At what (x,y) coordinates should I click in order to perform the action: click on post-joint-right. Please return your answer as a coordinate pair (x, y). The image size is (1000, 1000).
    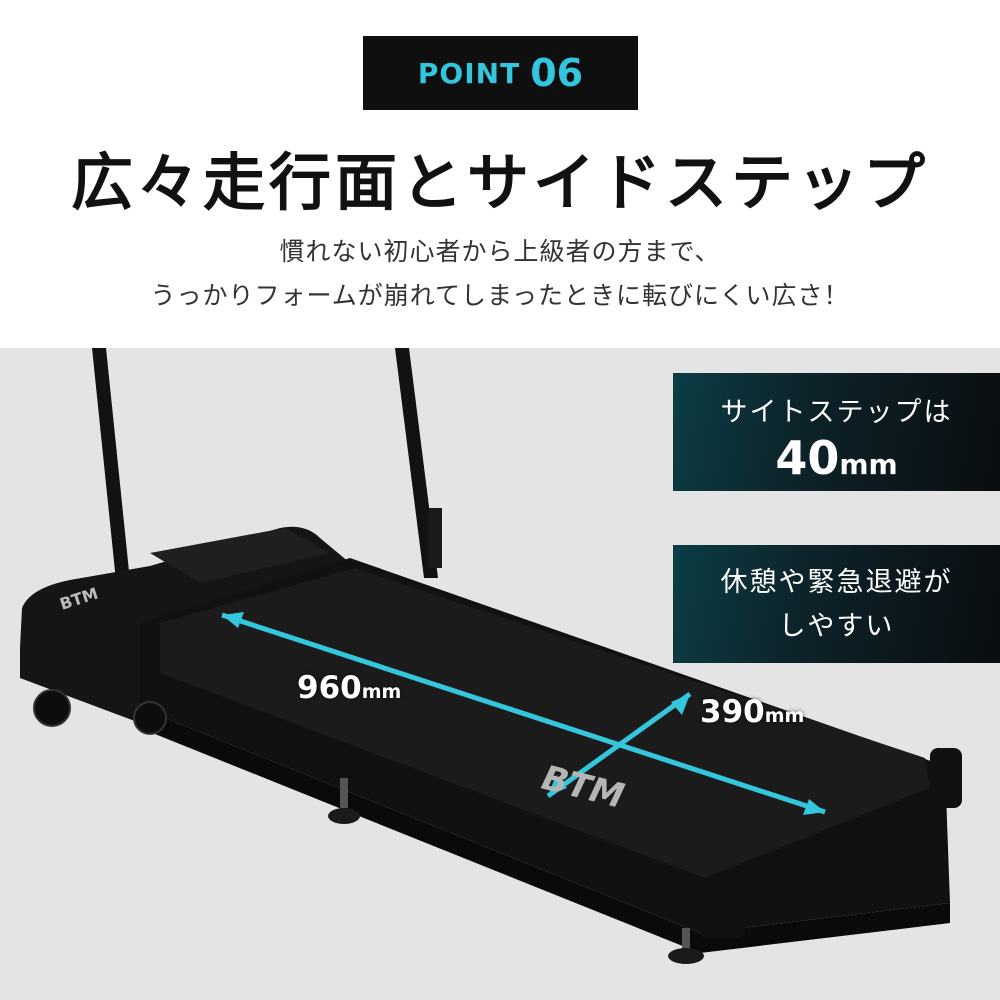
    Looking at the image, I should click on (435, 538).